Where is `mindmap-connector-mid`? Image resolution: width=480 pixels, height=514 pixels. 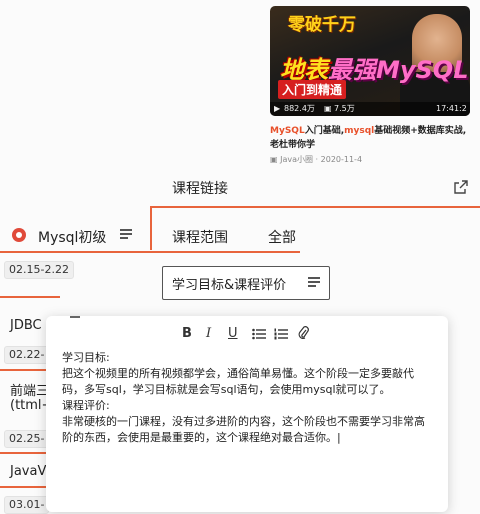 mindmap-connector-mid is located at coordinates (150, 252).